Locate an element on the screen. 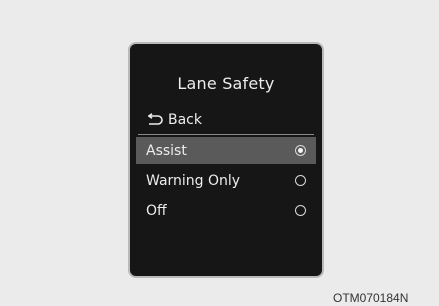 The width and height of the screenshot is (439, 306). option-label: Warning Only is located at coordinates (193, 180).